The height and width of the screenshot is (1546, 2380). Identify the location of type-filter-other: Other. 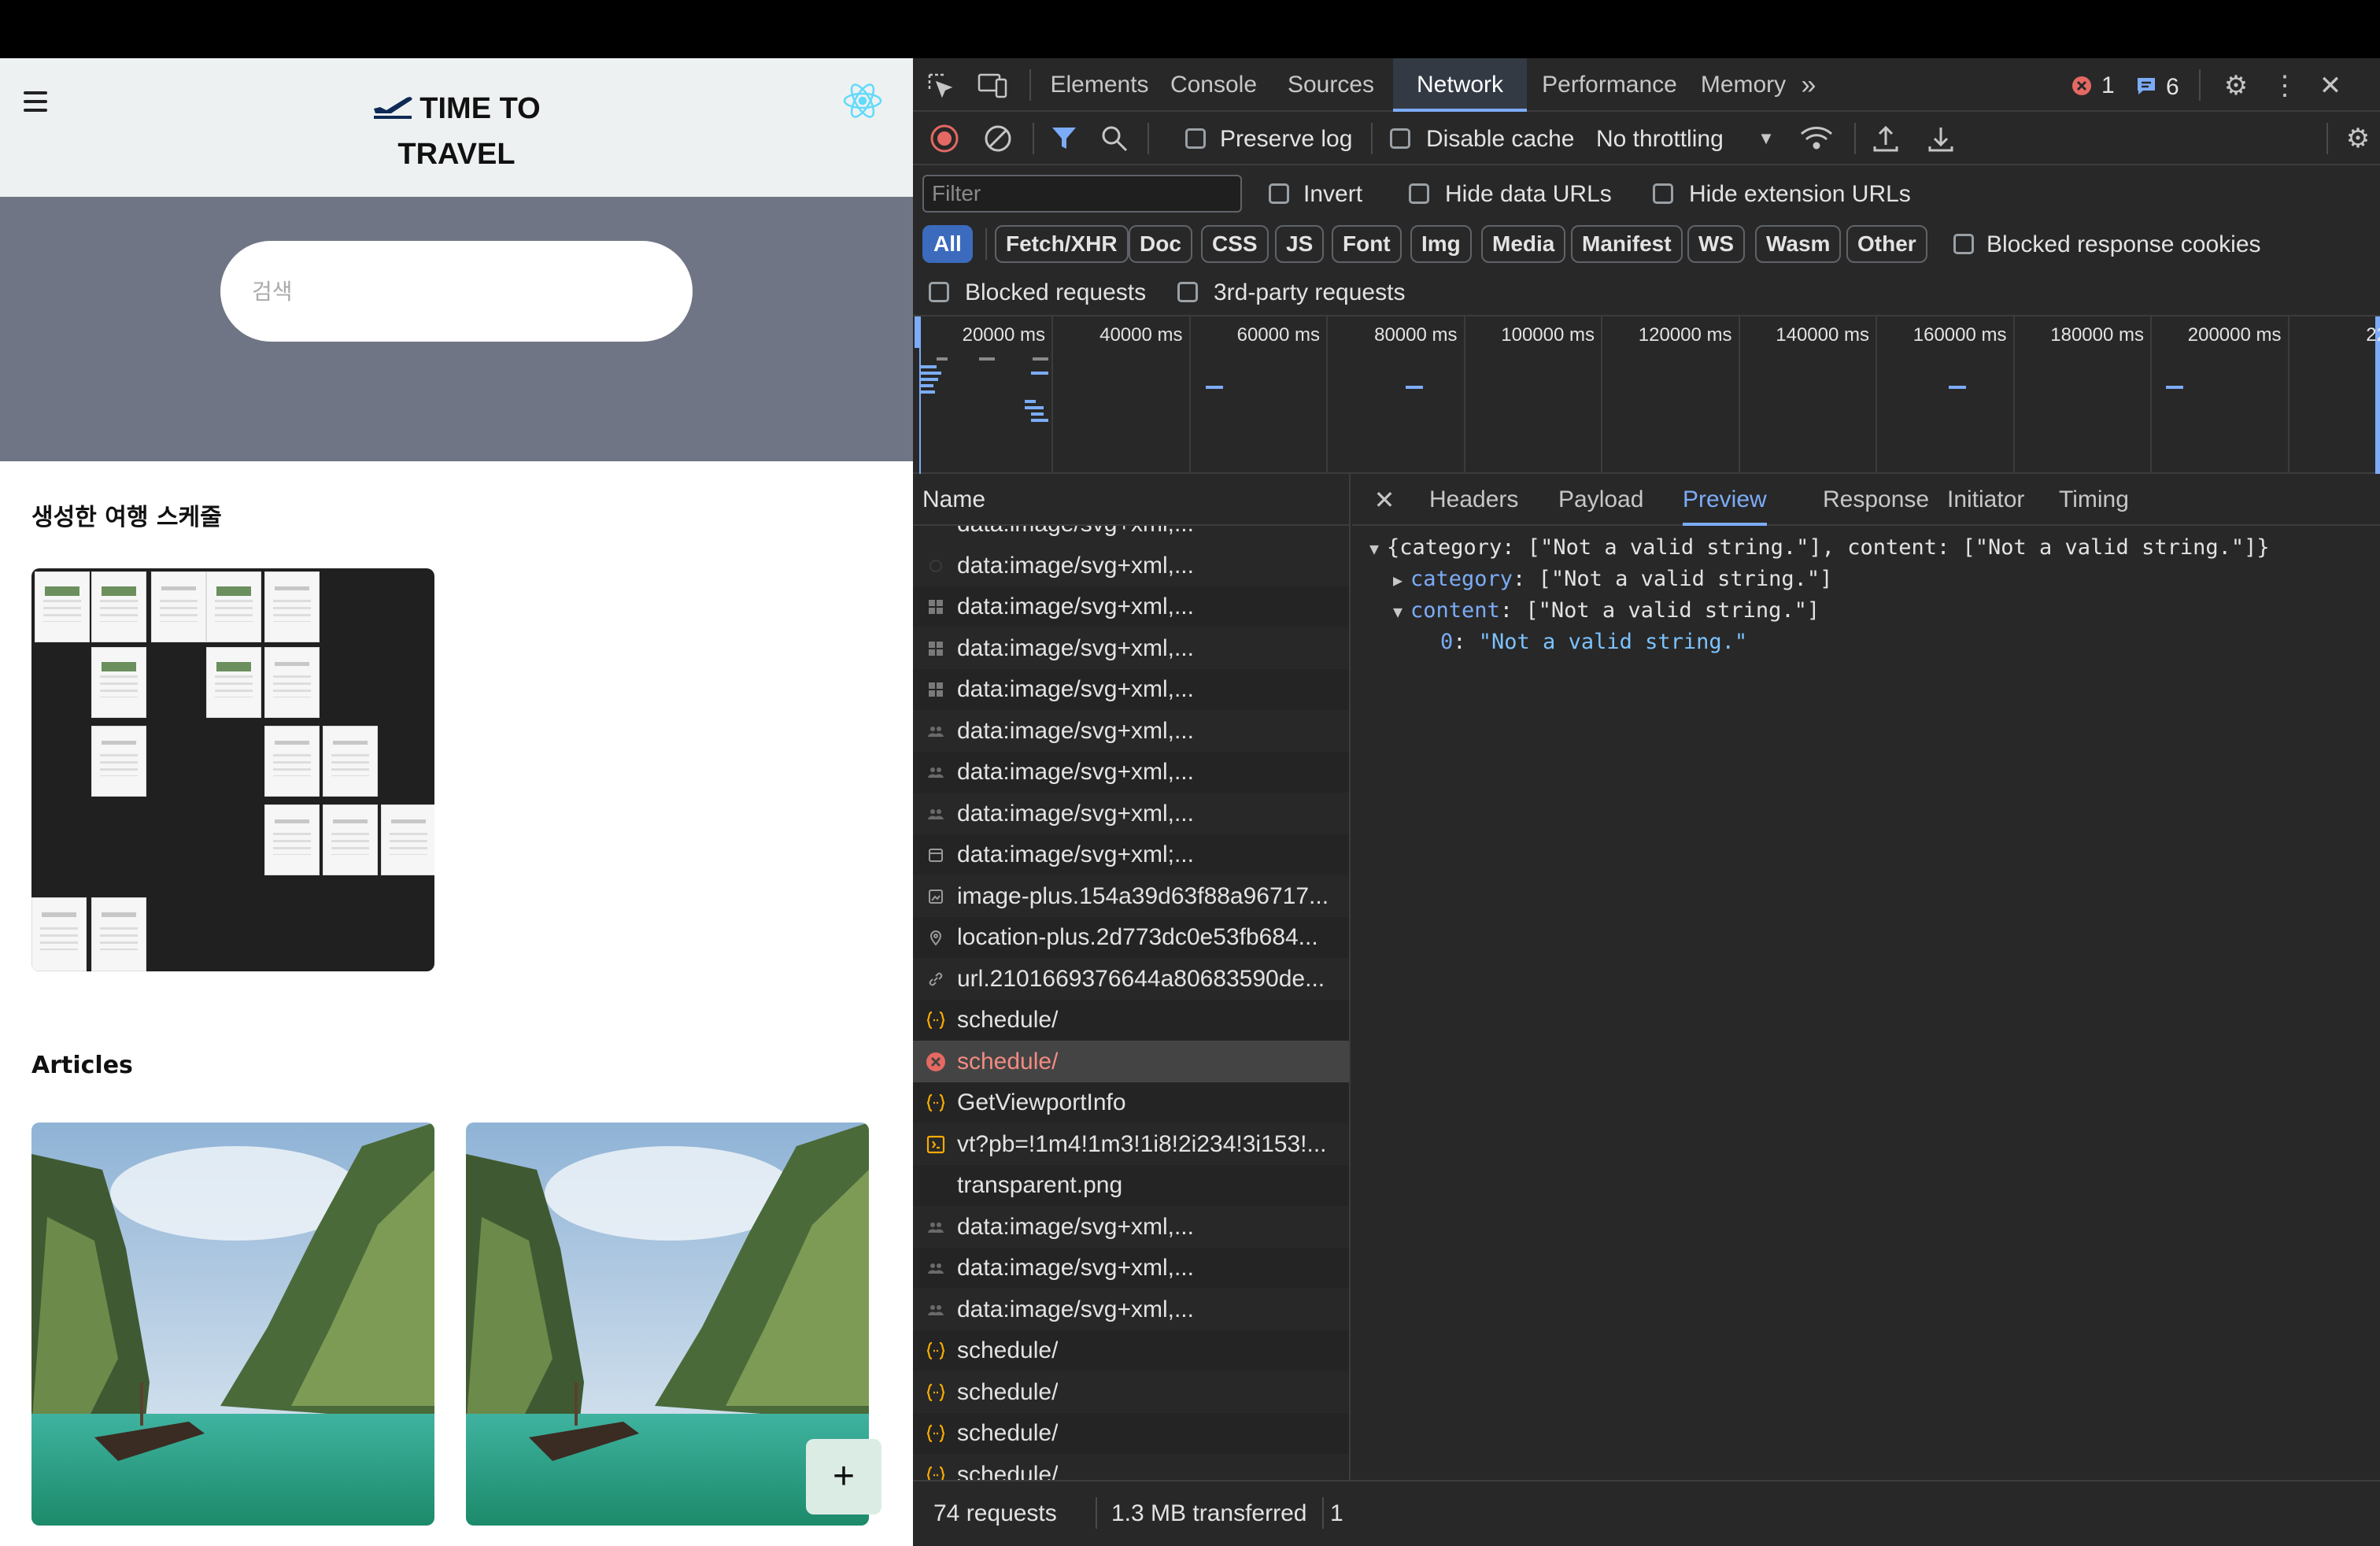
(1887, 244).